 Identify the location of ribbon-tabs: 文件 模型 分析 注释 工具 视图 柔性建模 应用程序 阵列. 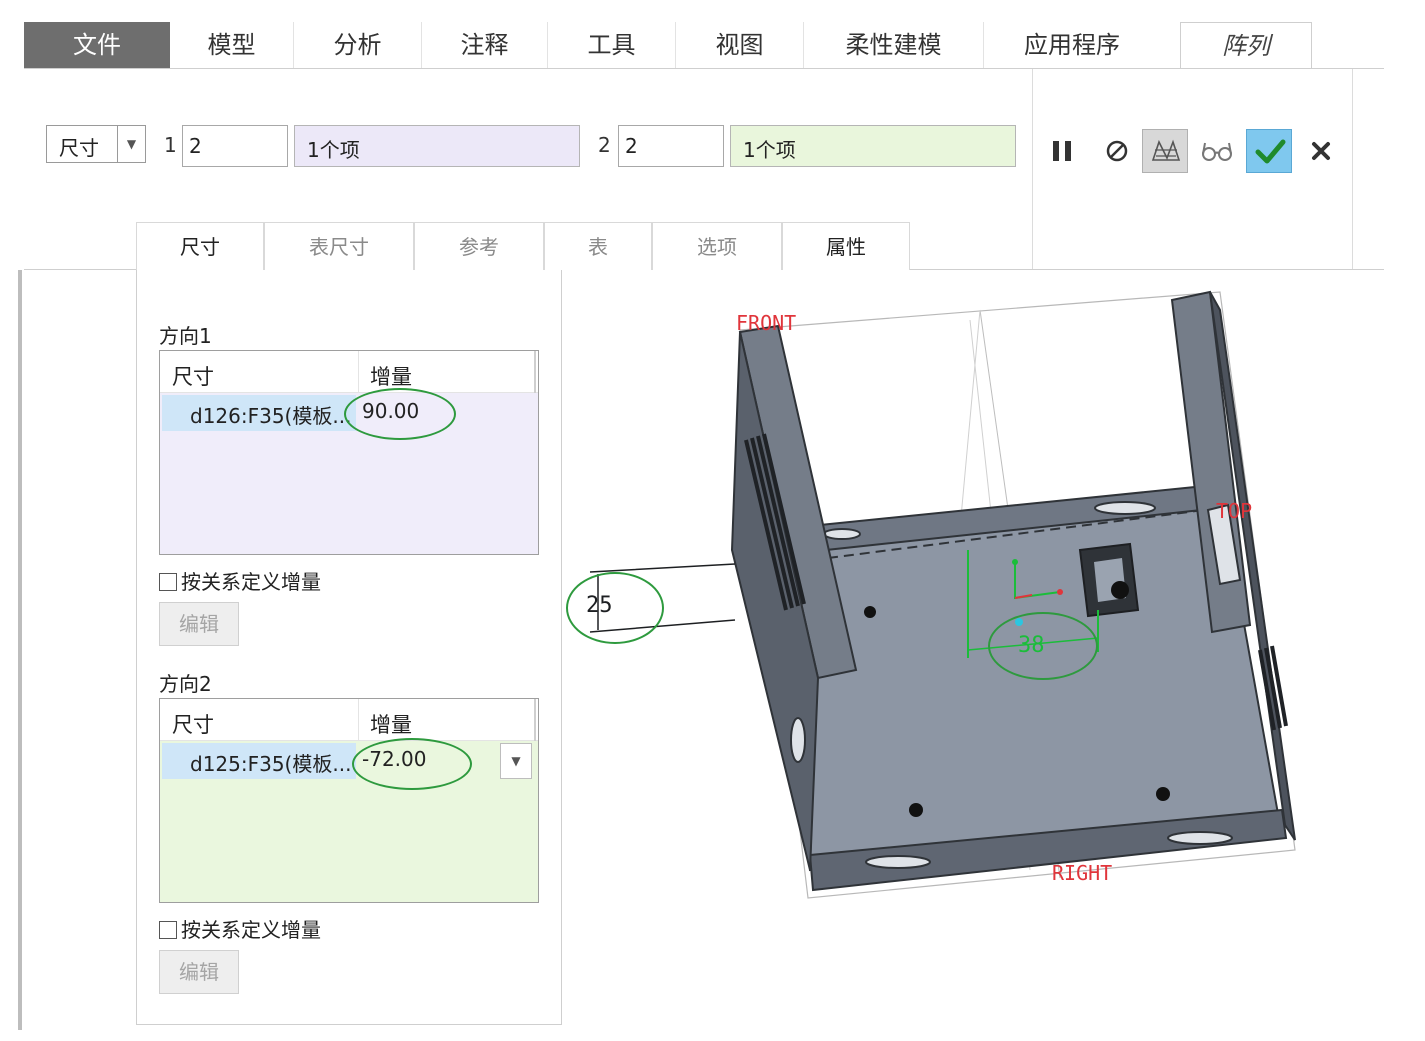
(704, 46).